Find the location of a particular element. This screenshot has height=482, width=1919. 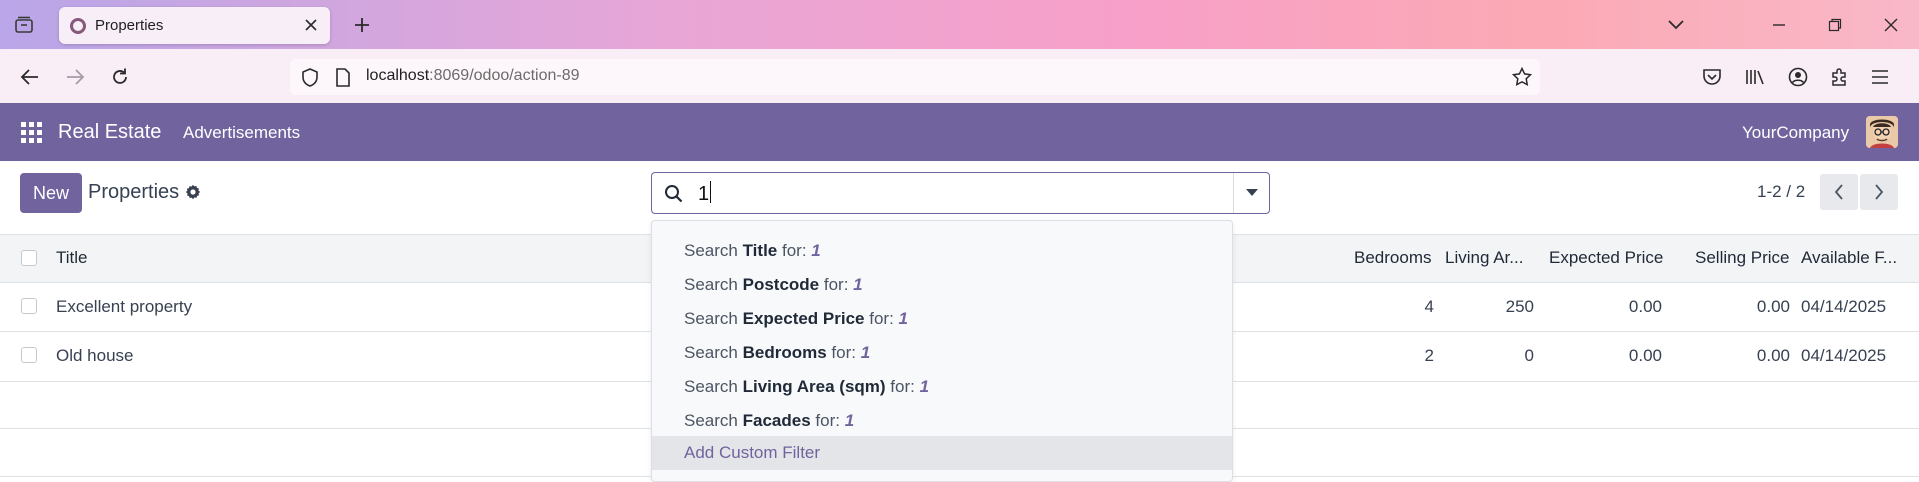

company-switcher: YourCompany is located at coordinates (1795, 133).